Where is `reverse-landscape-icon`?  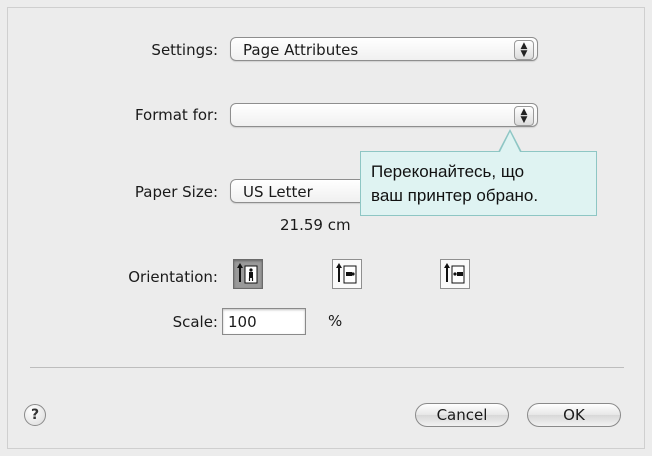
reverse-landscape-icon is located at coordinates (454, 273).